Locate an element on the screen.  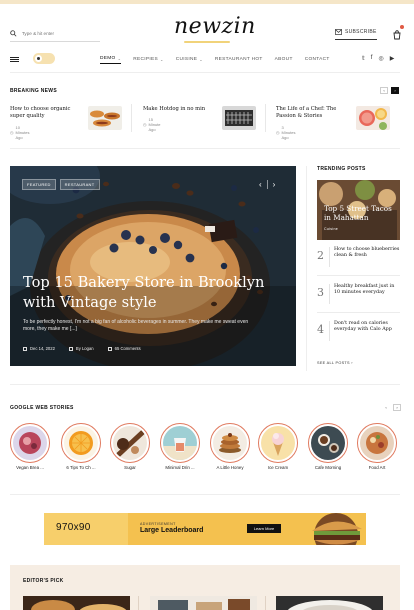
ad-small-label: Advertisement is located at coordinates (158, 524).